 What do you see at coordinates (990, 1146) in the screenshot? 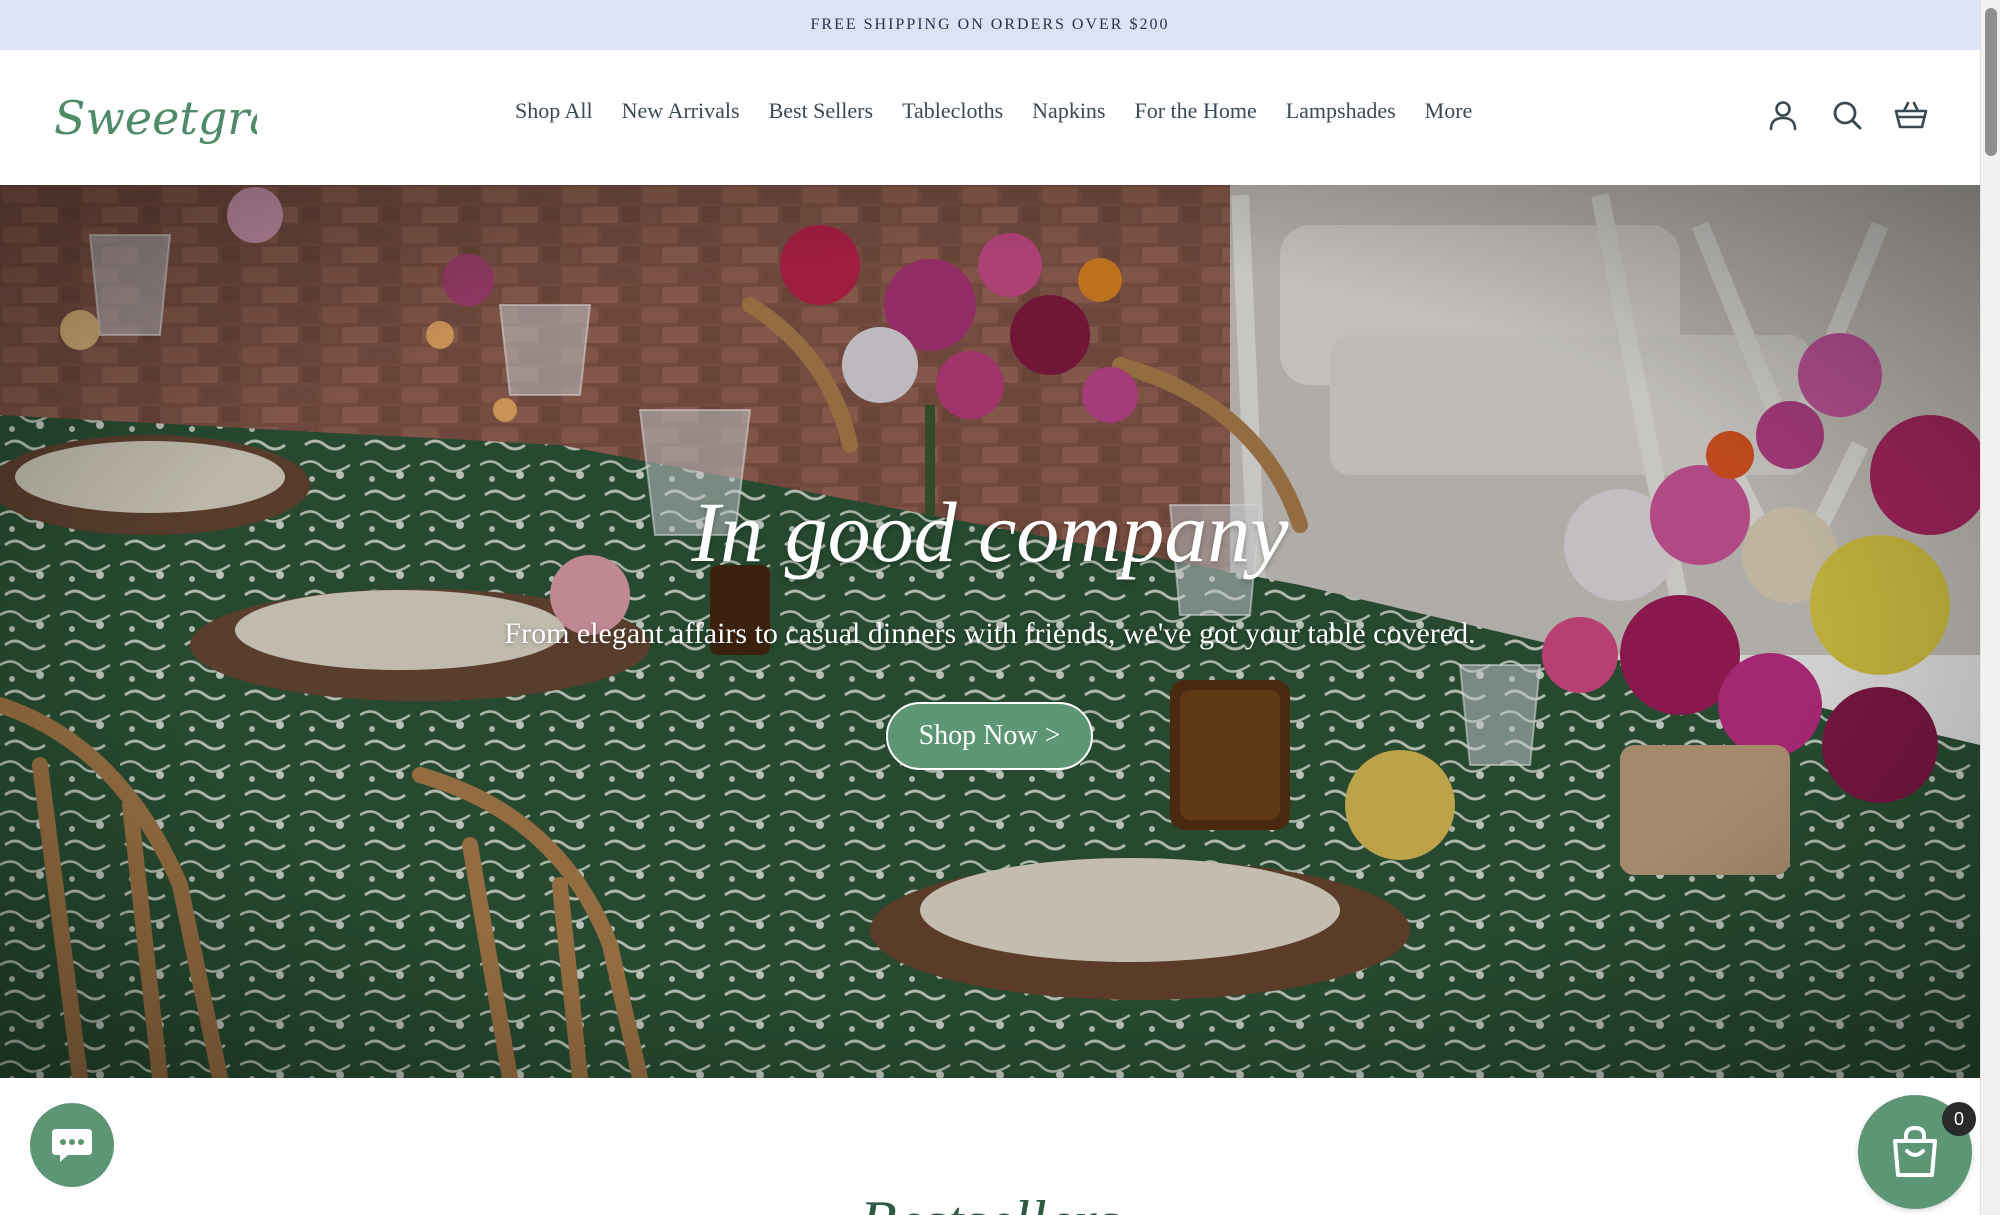
I see `bestsellers-section: Bestsellers` at bounding box center [990, 1146].